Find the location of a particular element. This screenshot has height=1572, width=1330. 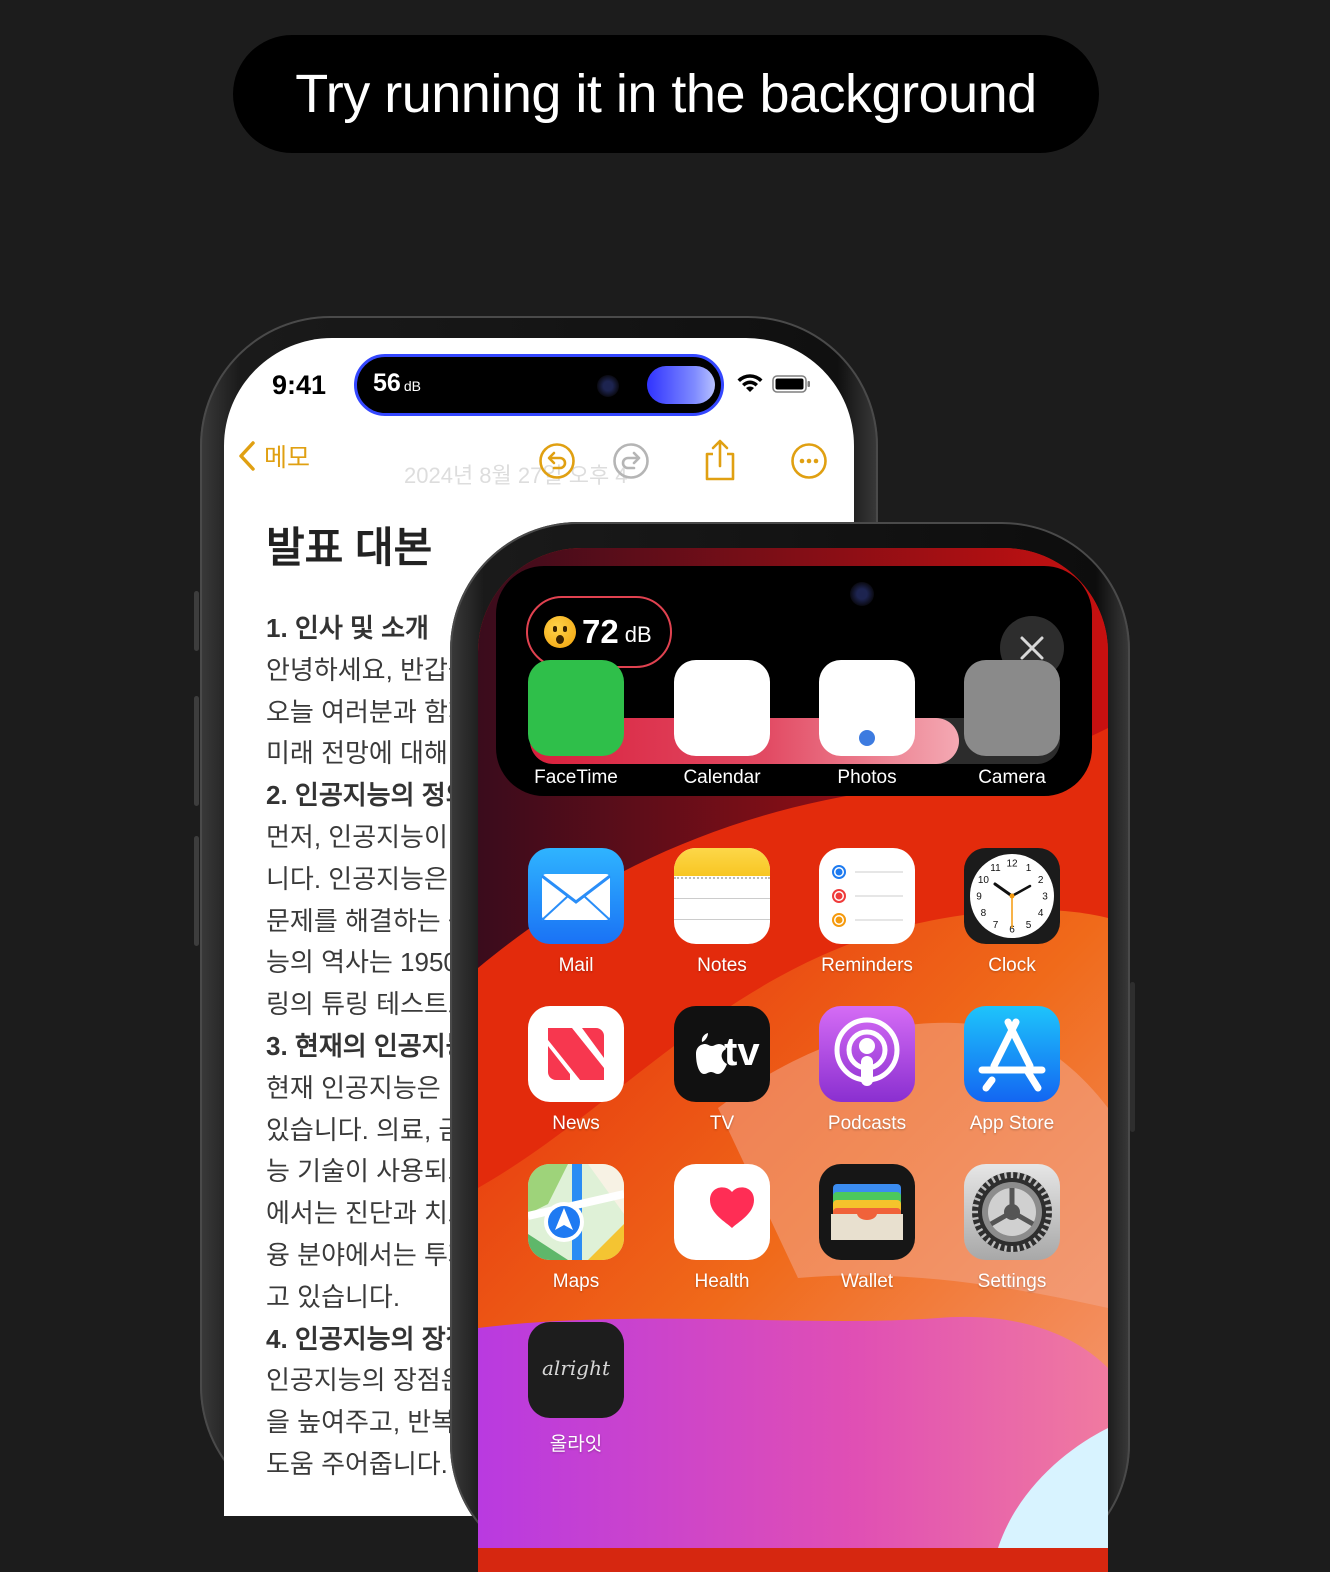

app-notes: Notes is located at coordinates (722, 912).